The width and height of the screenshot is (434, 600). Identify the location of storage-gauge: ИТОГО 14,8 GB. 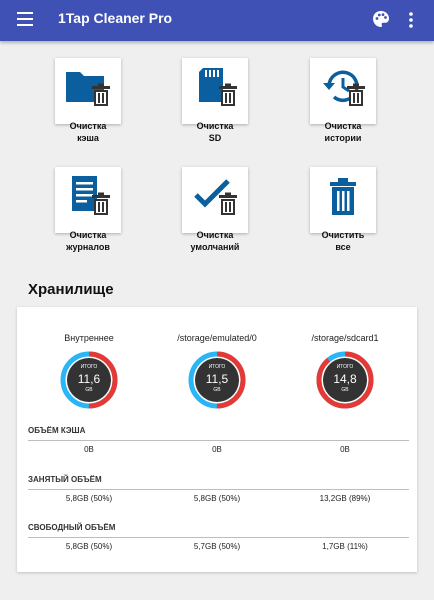
(345, 380).